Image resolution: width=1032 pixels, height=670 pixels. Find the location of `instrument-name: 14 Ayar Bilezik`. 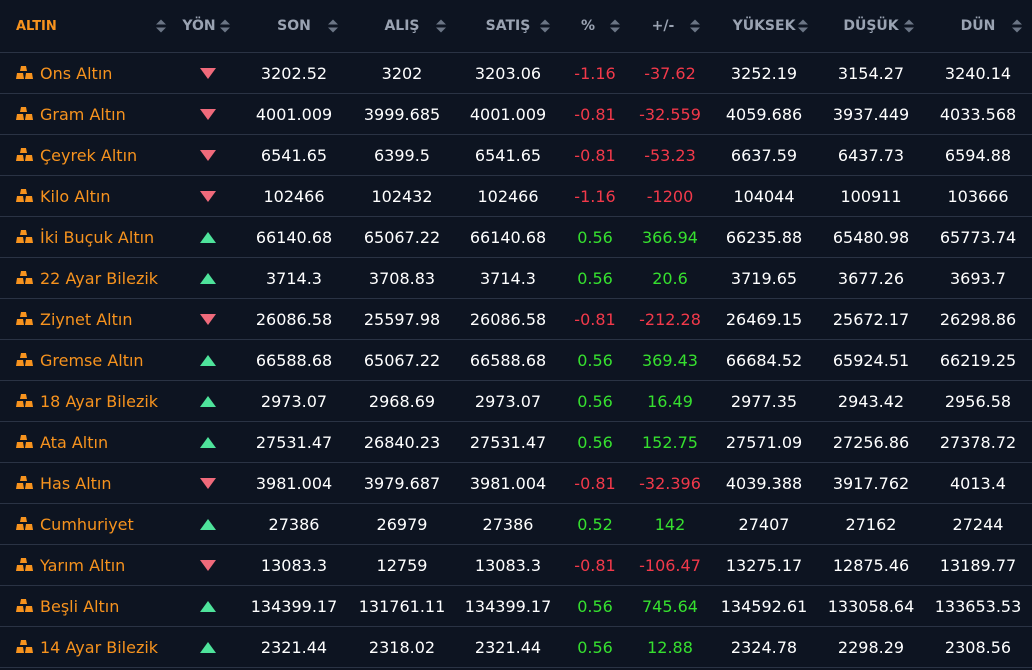

instrument-name: 14 Ayar Bilezik is located at coordinates (99, 647).